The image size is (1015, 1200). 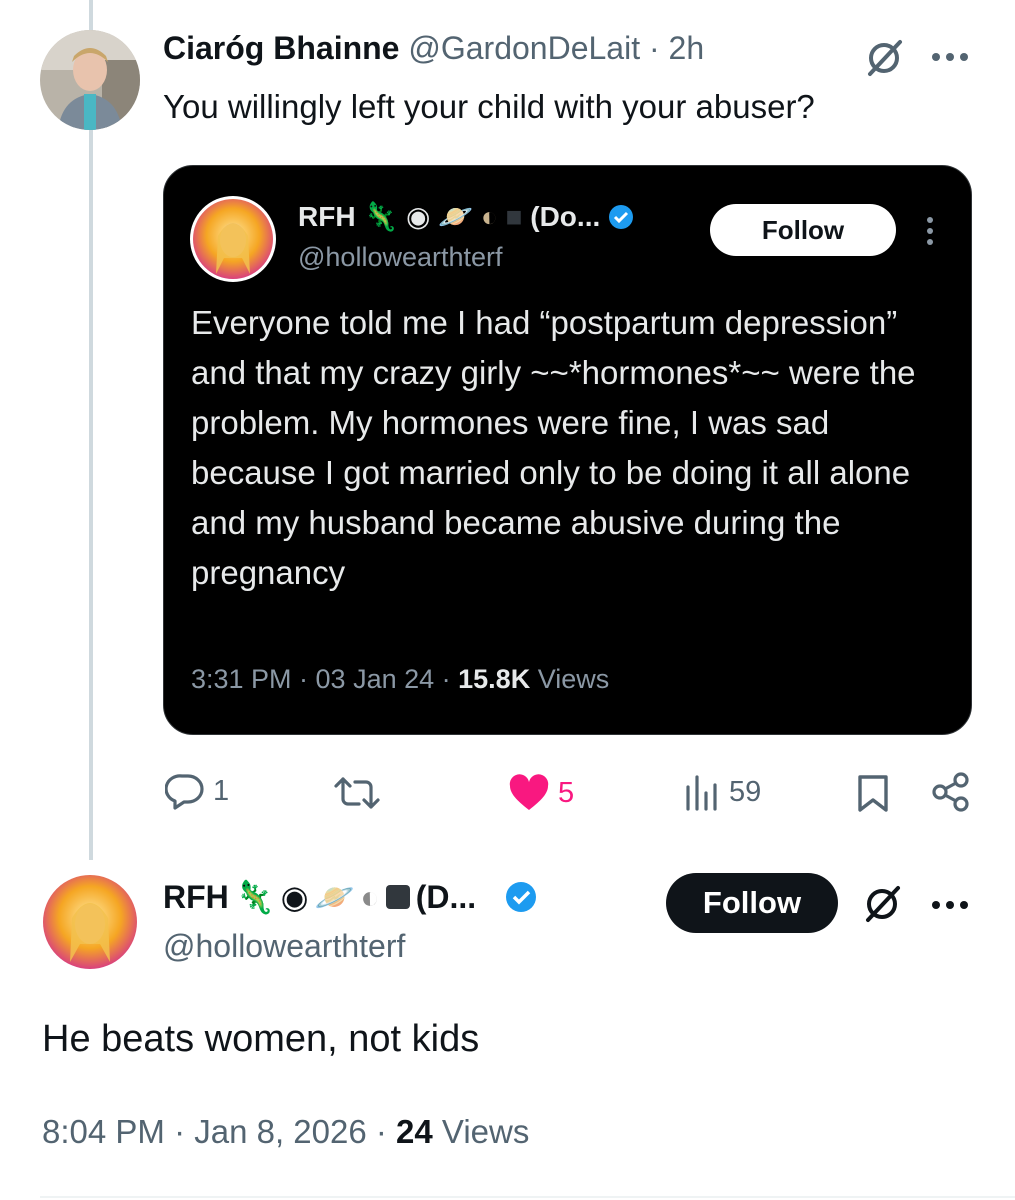 I want to click on divider, so click(x=527, y=1197).